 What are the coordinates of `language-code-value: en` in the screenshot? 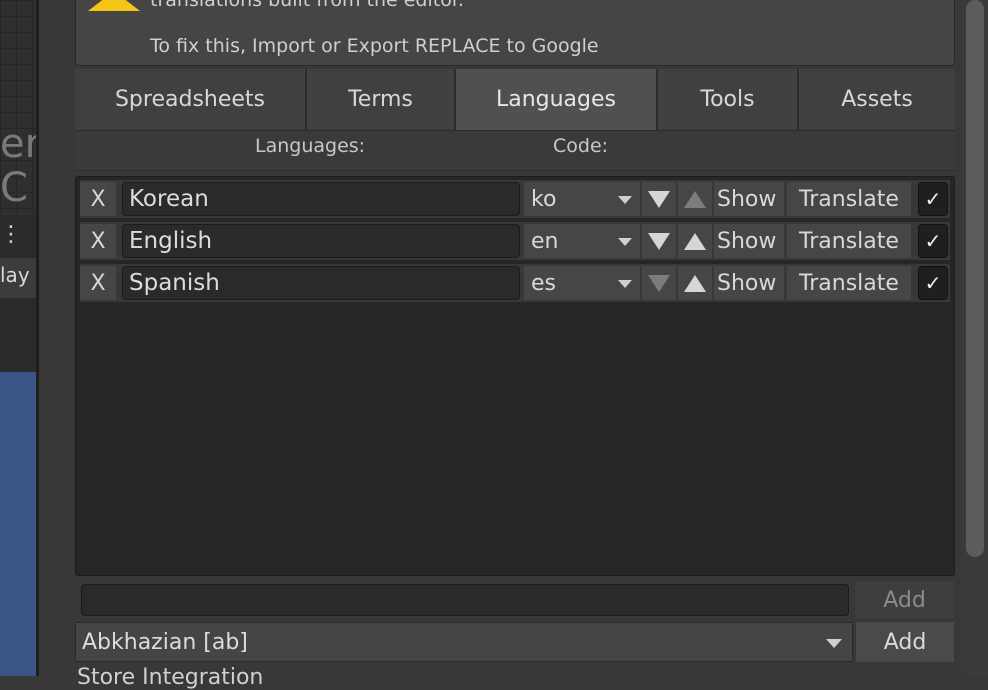 It's located at (545, 241).